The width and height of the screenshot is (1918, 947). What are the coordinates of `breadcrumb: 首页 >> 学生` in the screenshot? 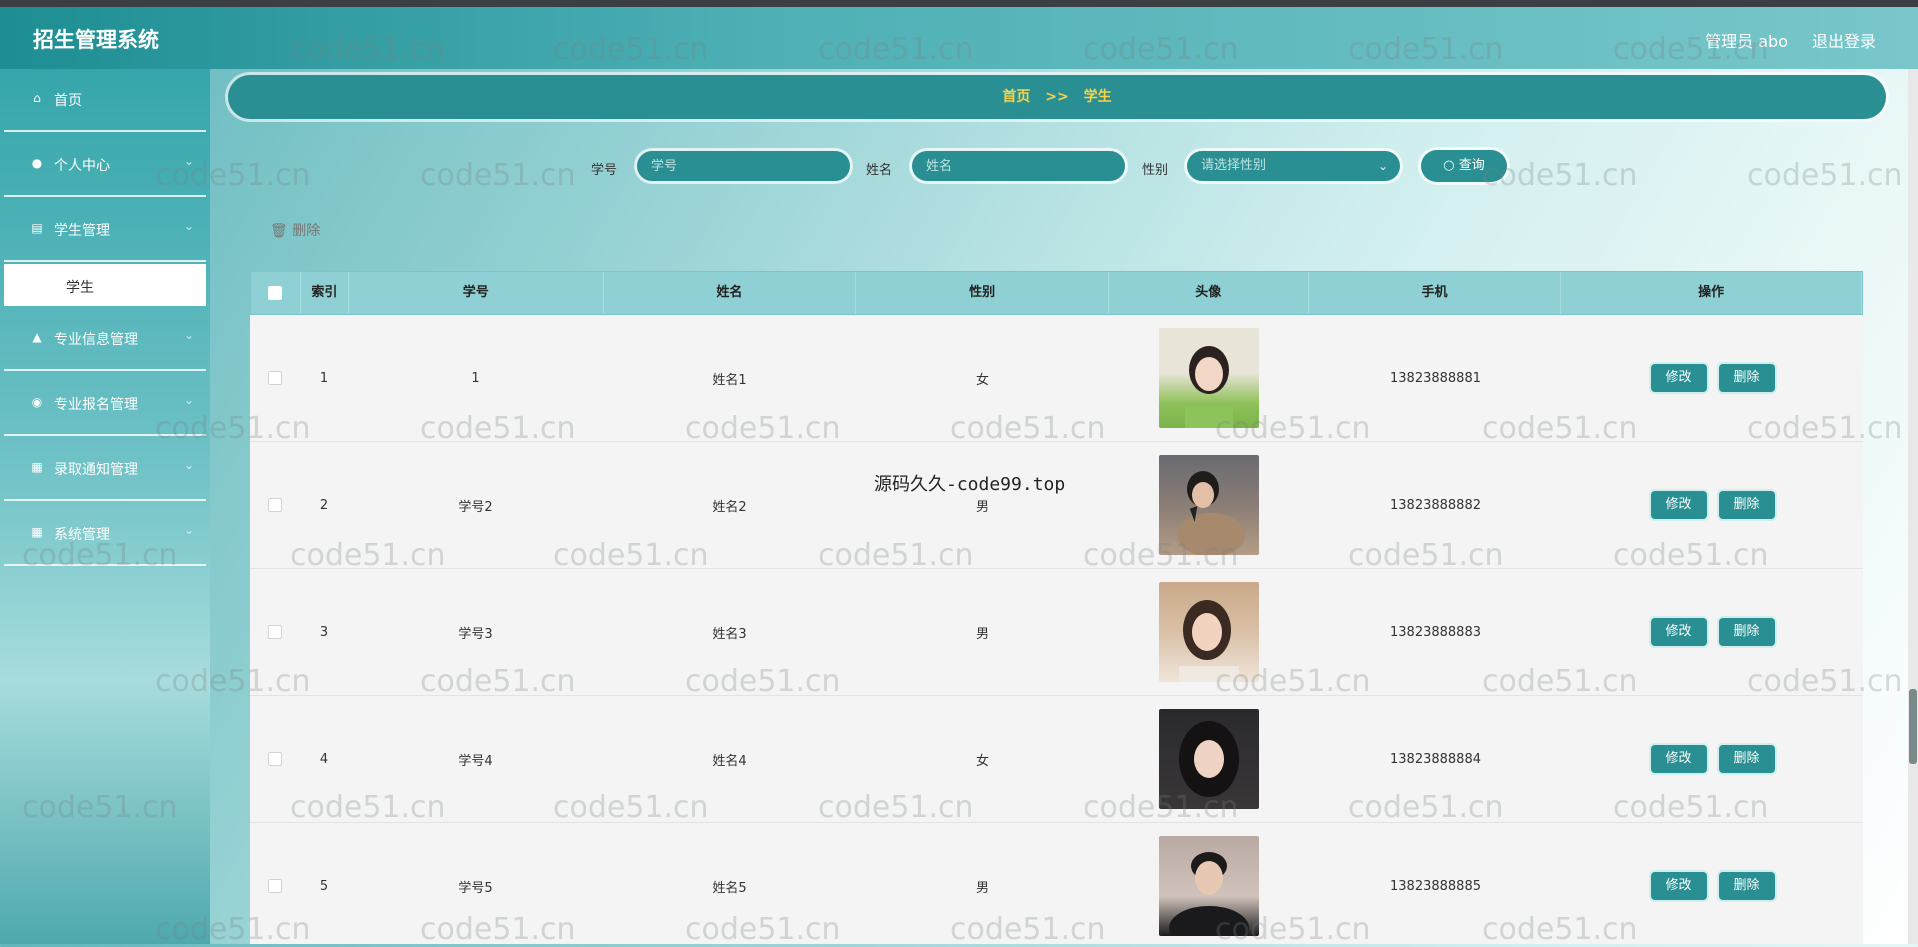 It's located at (1057, 97).